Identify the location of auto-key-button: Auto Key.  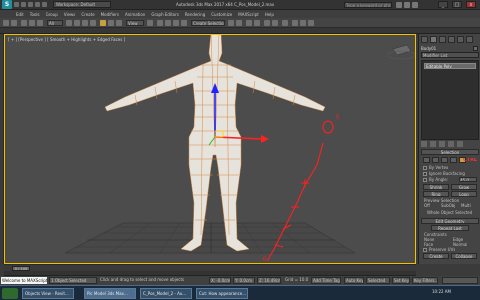
(354, 280).